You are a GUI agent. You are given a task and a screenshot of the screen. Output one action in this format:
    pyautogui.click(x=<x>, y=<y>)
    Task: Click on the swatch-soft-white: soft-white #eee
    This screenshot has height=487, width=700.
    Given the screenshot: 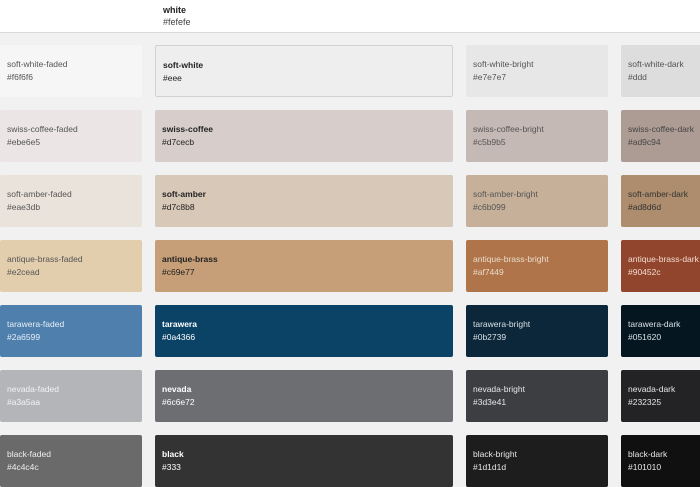 What is the action you would take?
    pyautogui.click(x=304, y=71)
    